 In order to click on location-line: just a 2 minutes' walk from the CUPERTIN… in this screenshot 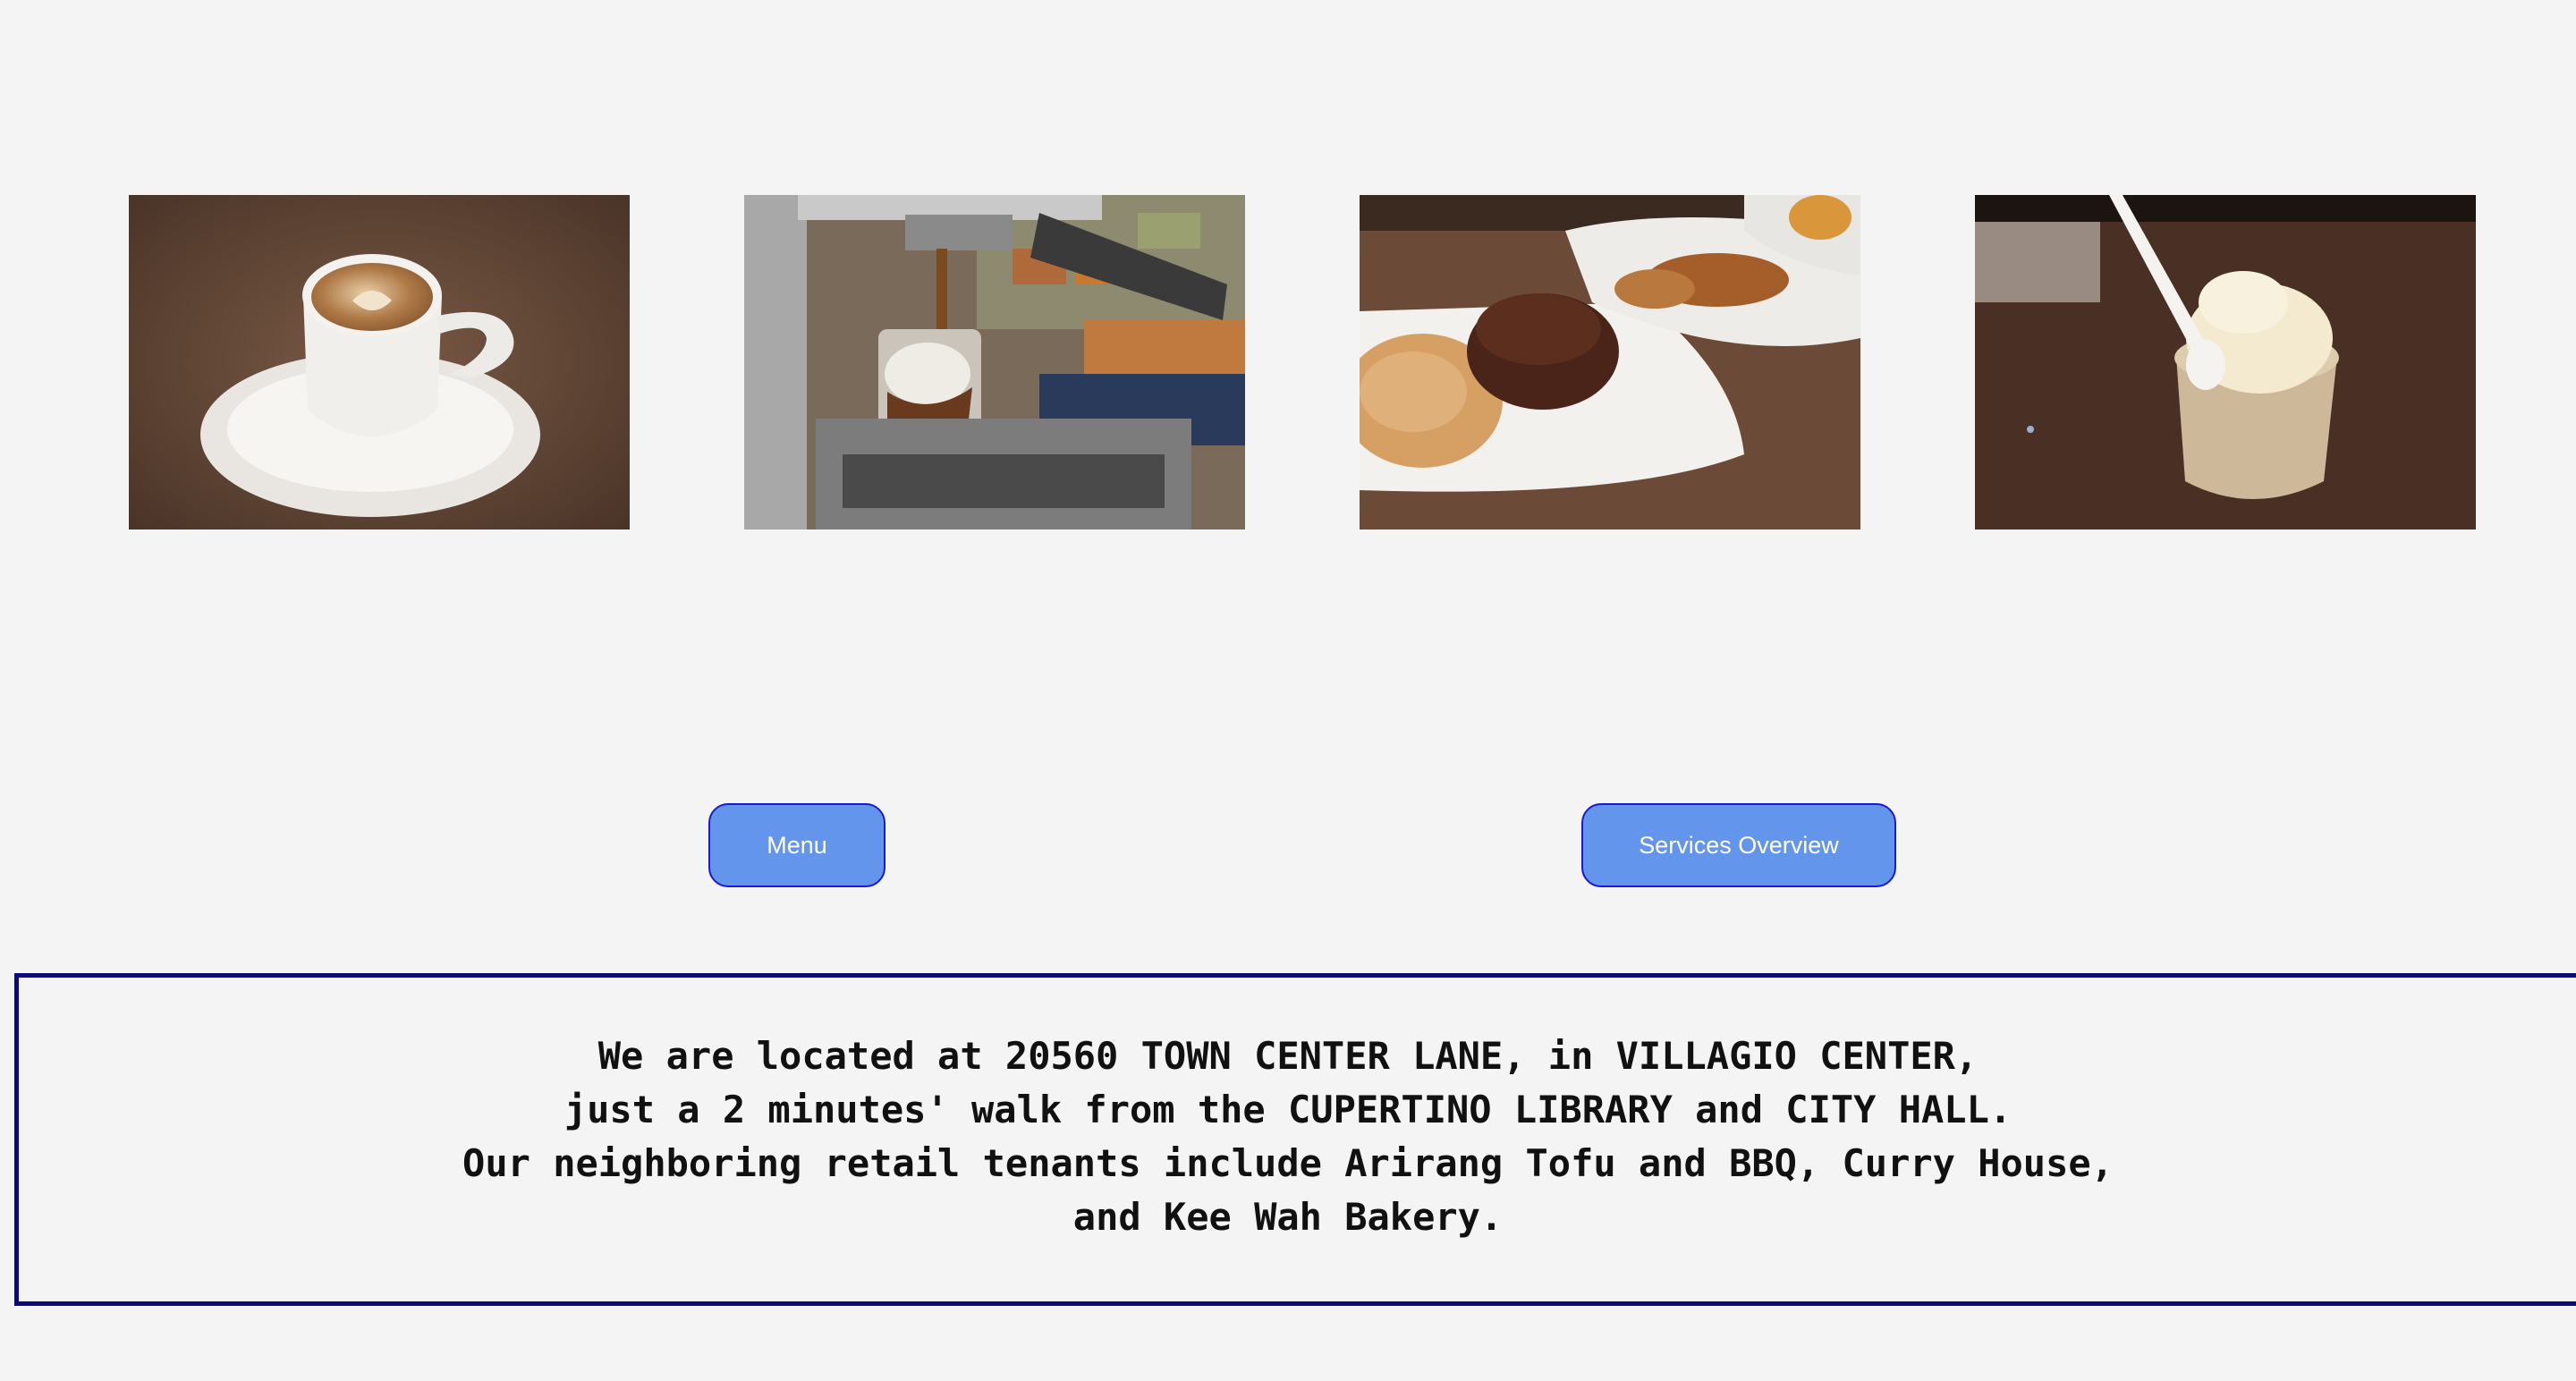, I will do `click(1288, 1109)`.